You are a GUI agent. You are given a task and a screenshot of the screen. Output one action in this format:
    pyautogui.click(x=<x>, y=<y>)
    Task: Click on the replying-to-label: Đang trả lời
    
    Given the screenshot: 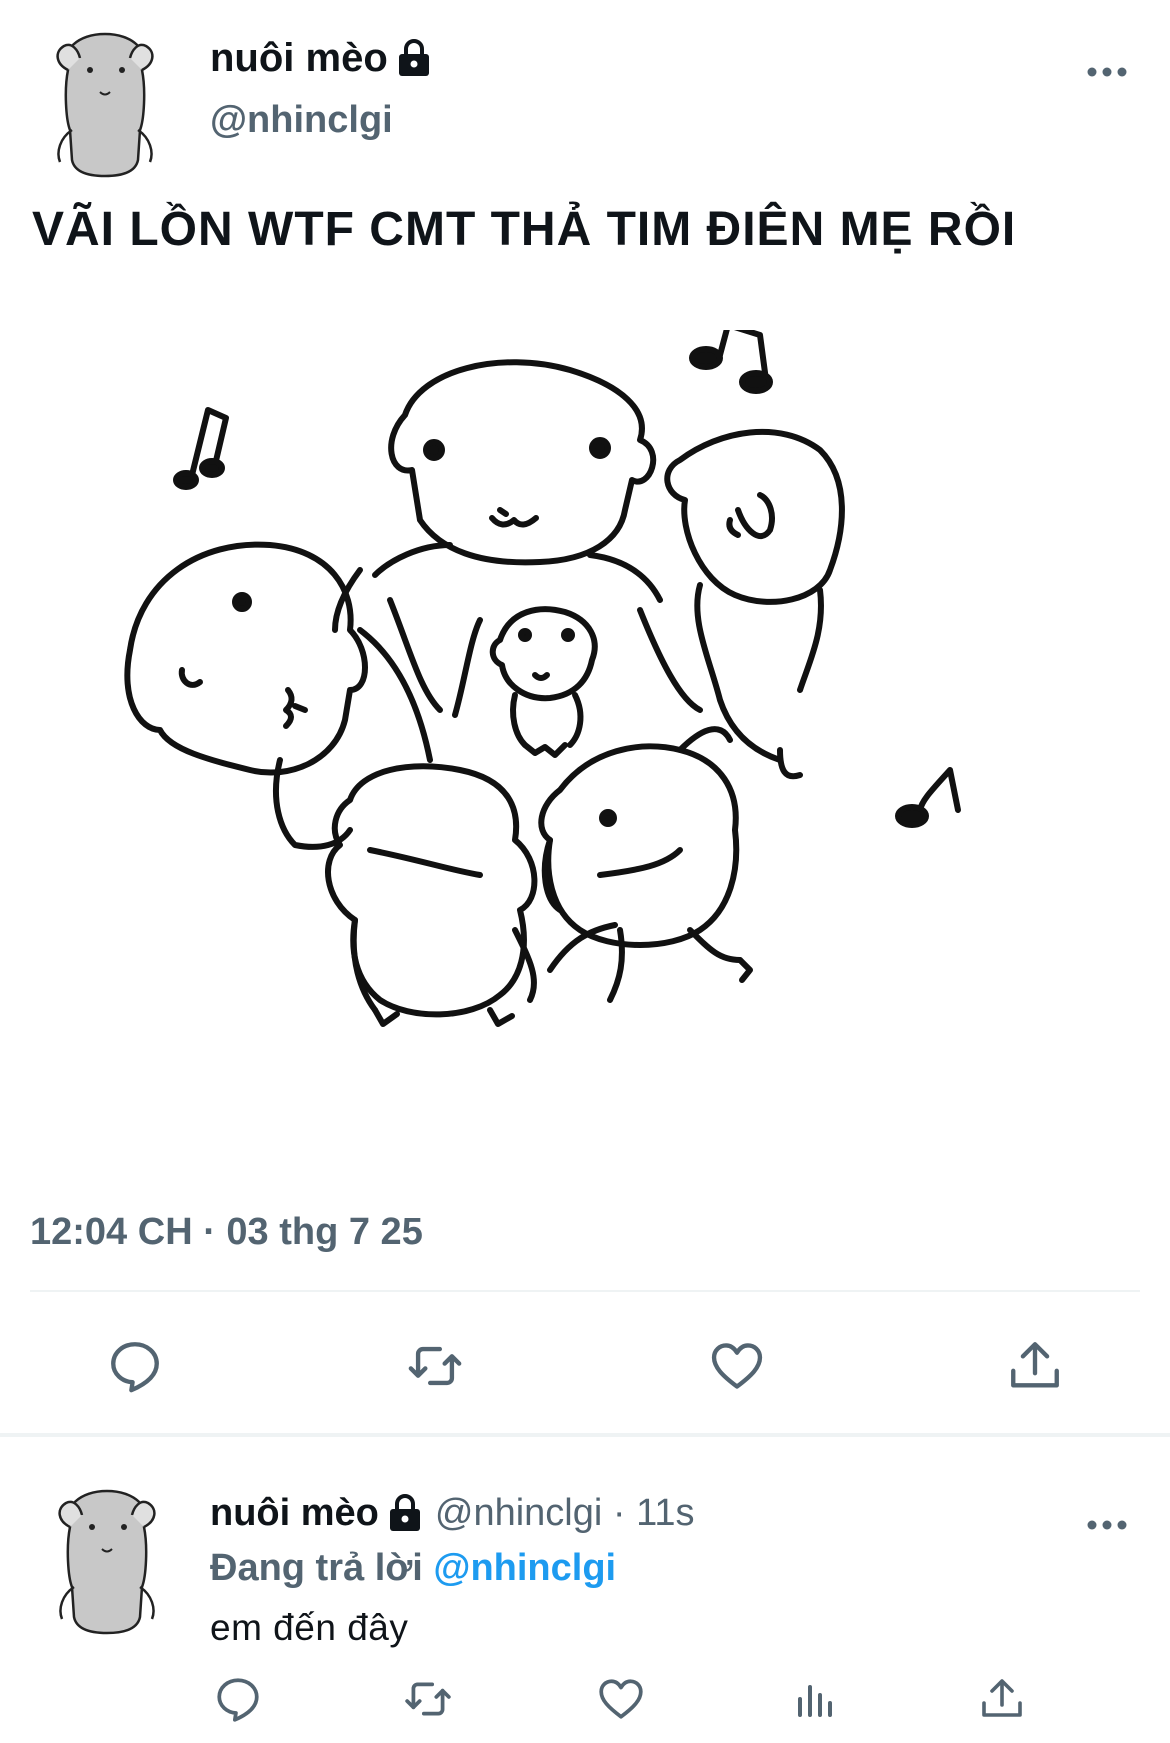 What is the action you would take?
    pyautogui.click(x=316, y=1568)
    